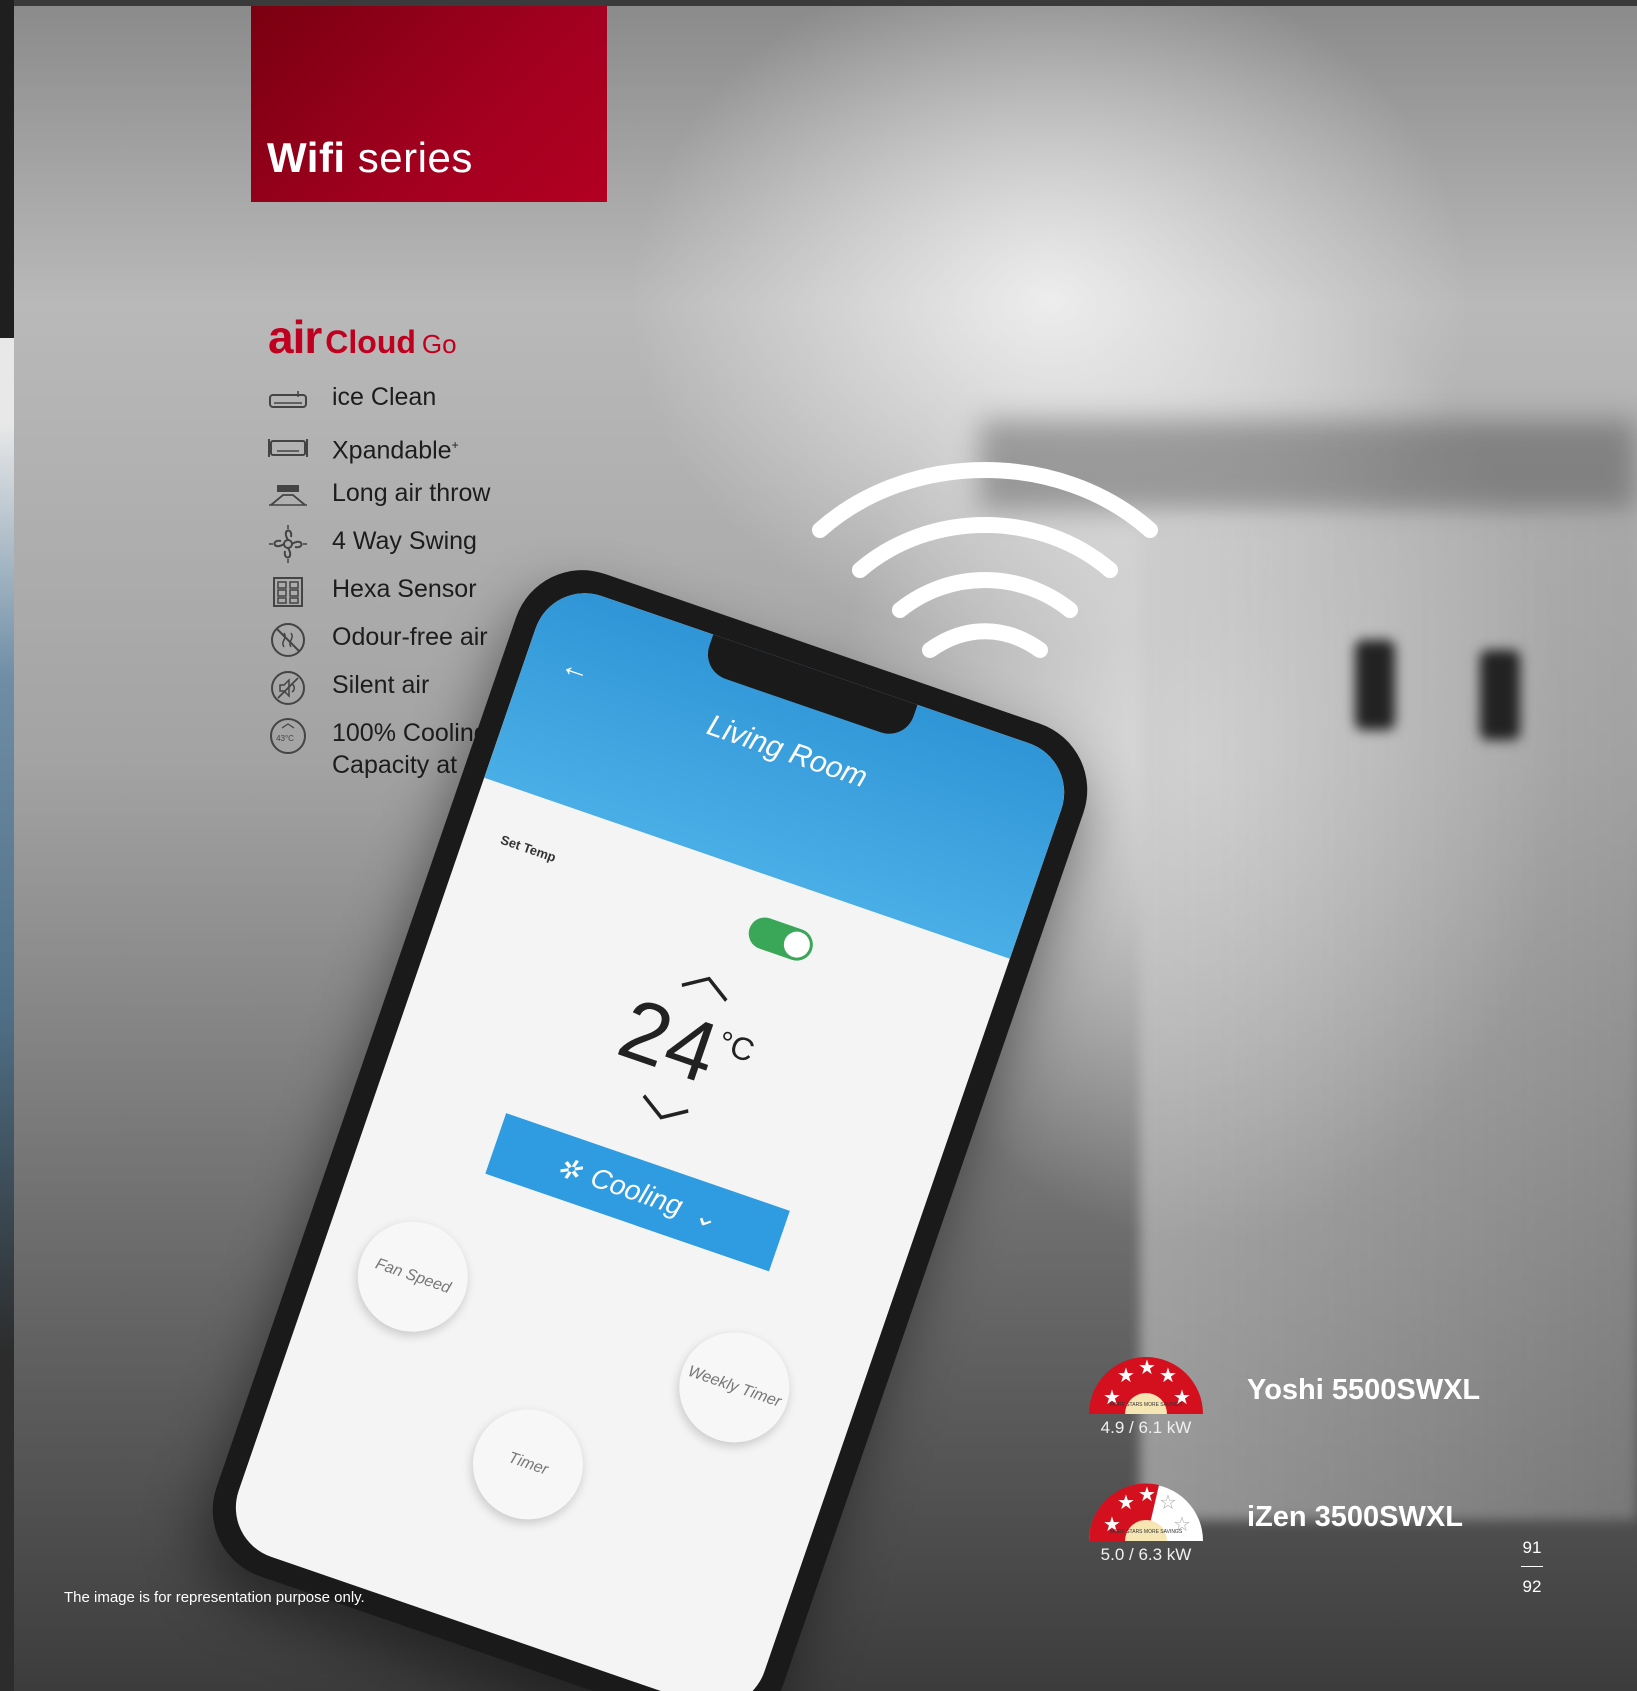 Image resolution: width=1637 pixels, height=1691 pixels. I want to click on feature-label: ice Clean, so click(384, 397).